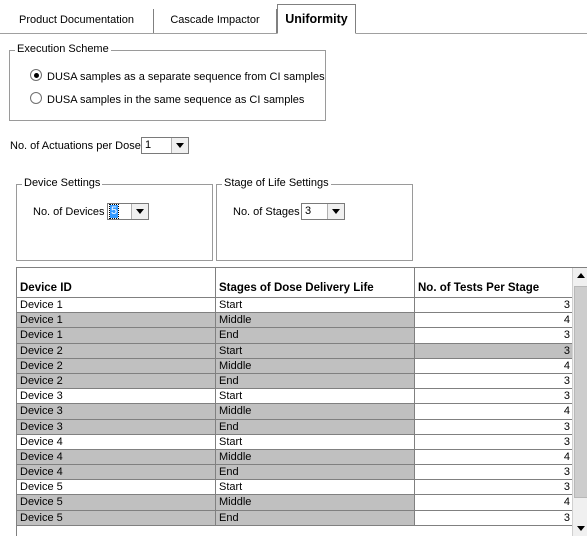 Image resolution: width=587 pixels, height=536 pixels. Describe the element at coordinates (36, 75) in the screenshot. I see `radio-button-checked-icon` at that location.